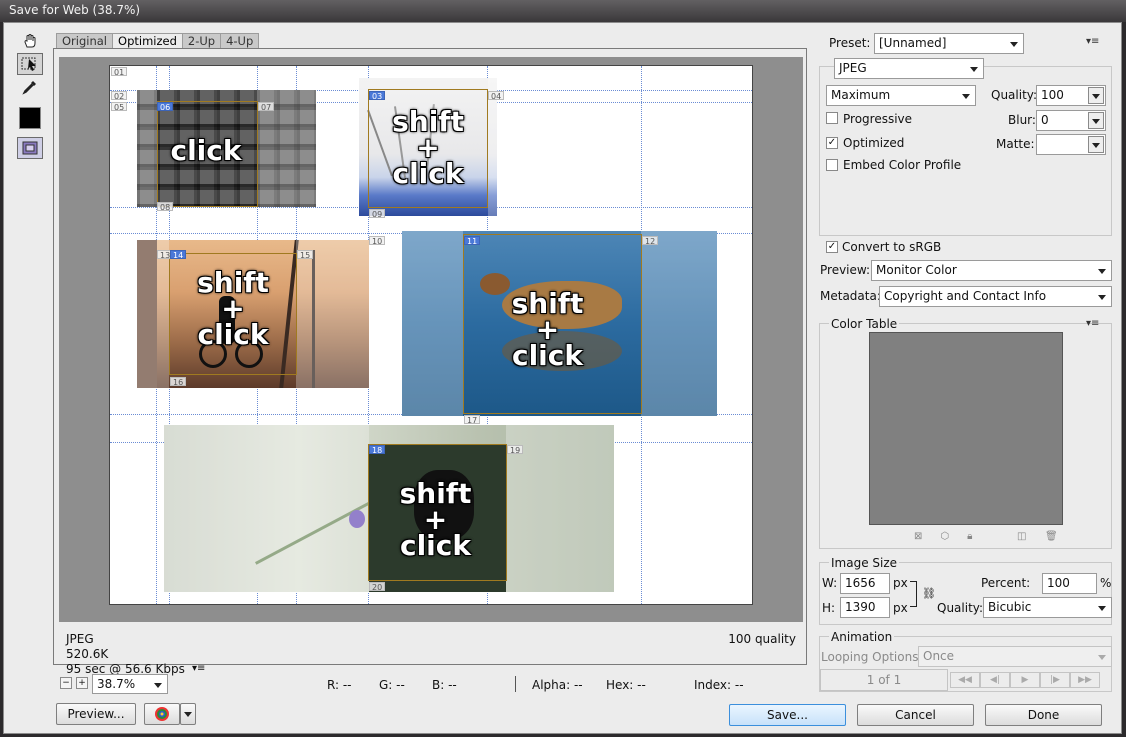 The image size is (1126, 737). I want to click on color-table-menu-icon: ▾≡, so click(1092, 323).